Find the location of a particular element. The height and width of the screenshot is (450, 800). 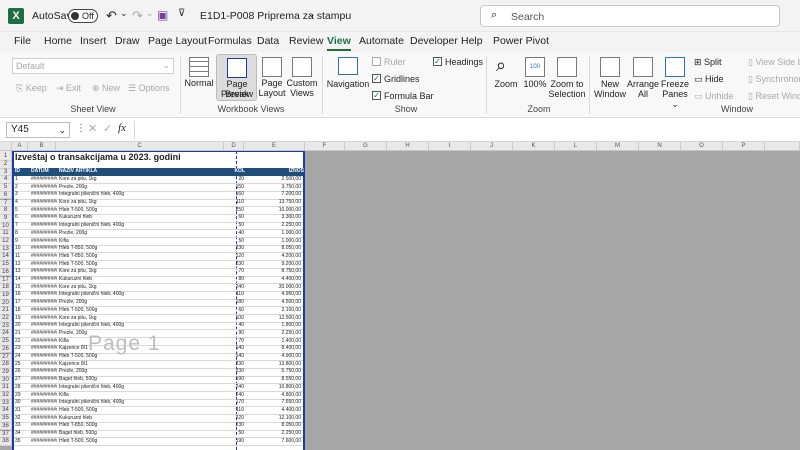

table-cell: 1 is located at coordinates (22, 180).